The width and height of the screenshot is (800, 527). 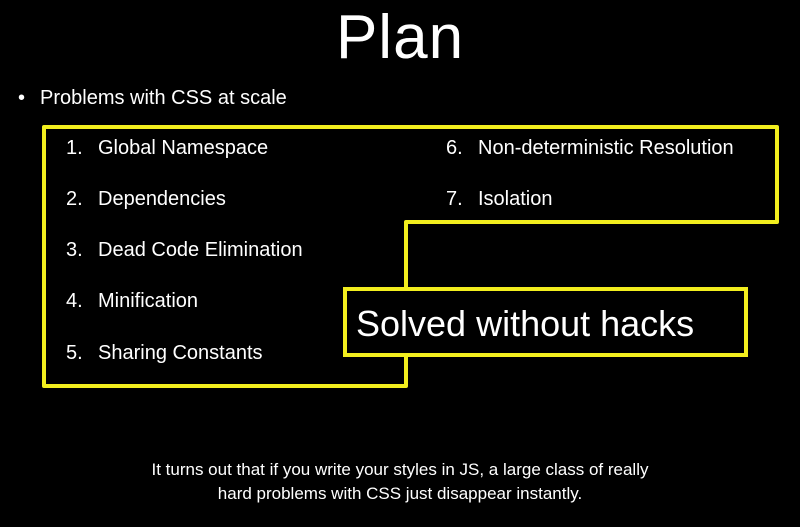 What do you see at coordinates (454, 148) in the screenshot?
I see `list-item-number: 6.` at bounding box center [454, 148].